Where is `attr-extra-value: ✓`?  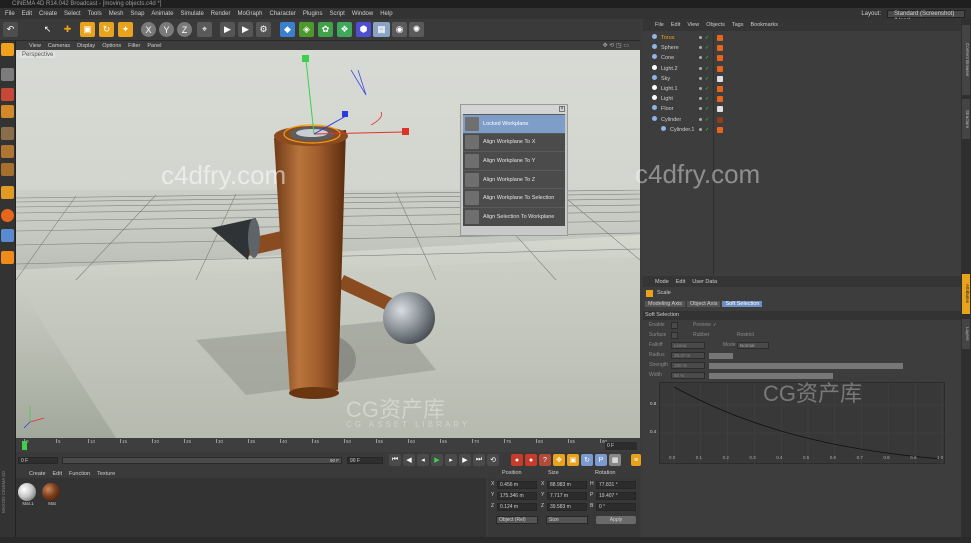
attr-extra-value: ✓ is located at coordinates (715, 325).